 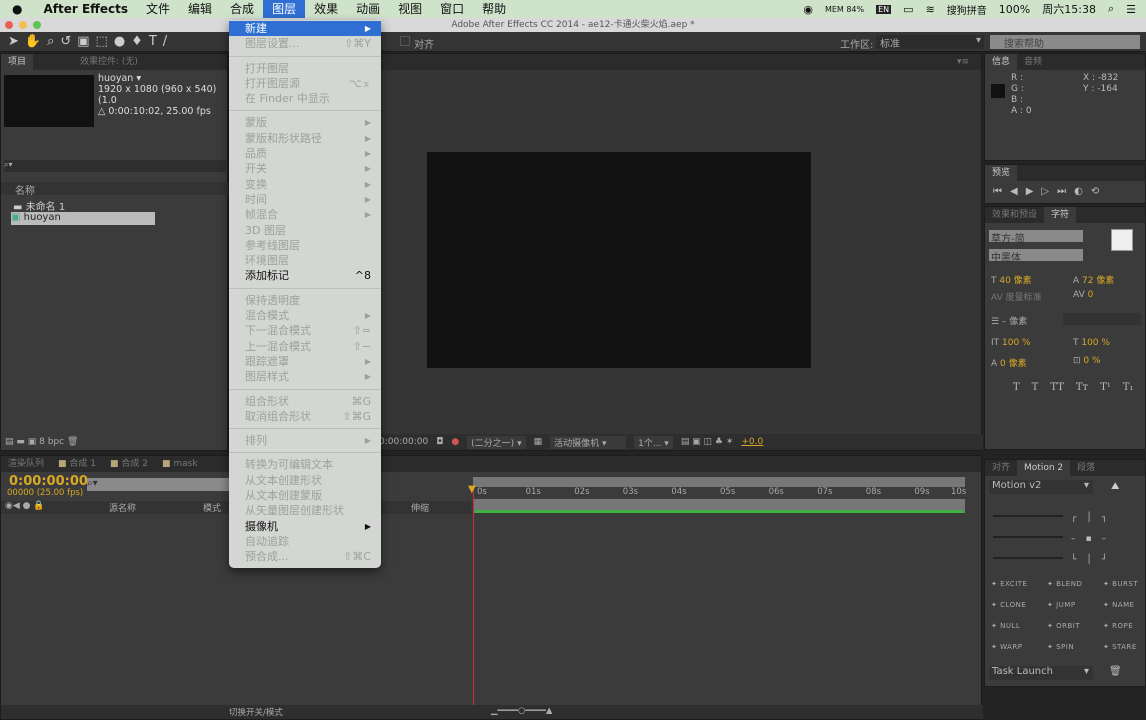 What do you see at coordinates (305, 300) in the screenshot?
I see `menu-item: 保持透明度` at bounding box center [305, 300].